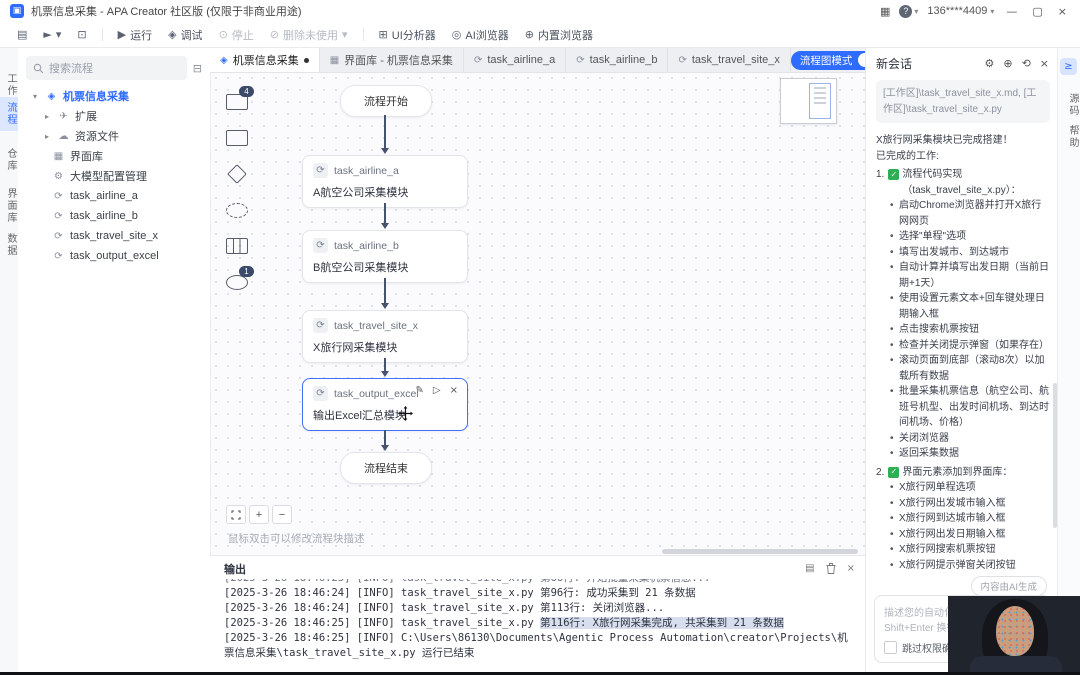 This screenshot has width=1080, height=675. I want to click on scrollbar-thumb, so click(760, 551).